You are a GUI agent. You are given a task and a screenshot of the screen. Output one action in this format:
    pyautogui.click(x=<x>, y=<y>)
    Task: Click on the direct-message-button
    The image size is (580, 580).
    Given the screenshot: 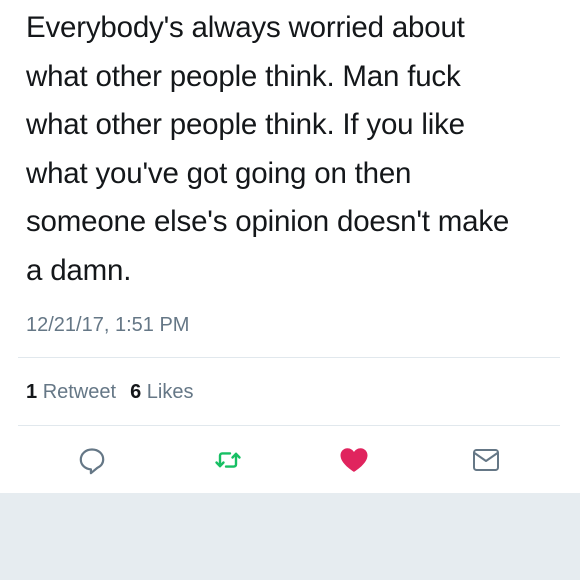 What is the action you would take?
    pyautogui.click(x=486, y=460)
    